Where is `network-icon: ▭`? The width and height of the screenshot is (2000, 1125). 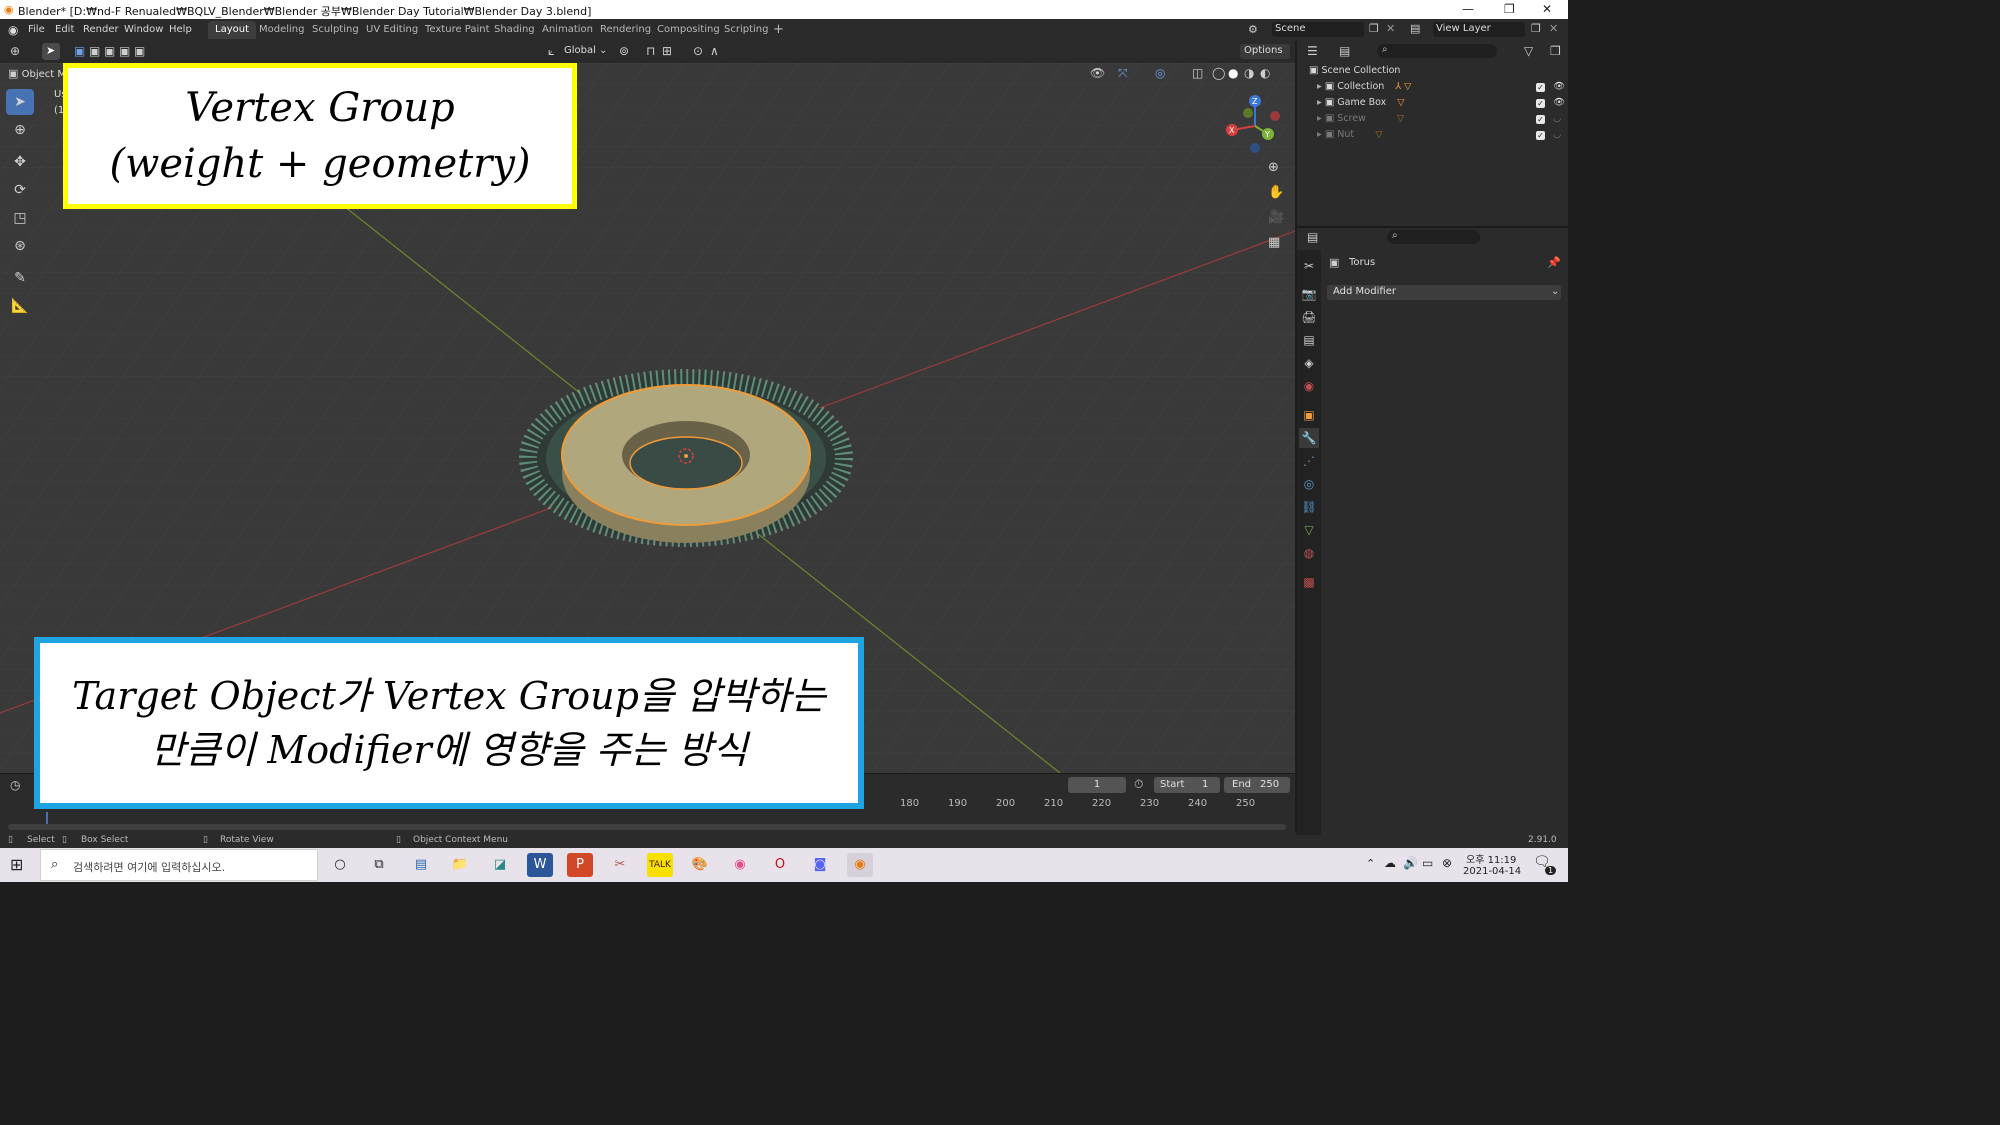 network-icon: ▭ is located at coordinates (1427, 863).